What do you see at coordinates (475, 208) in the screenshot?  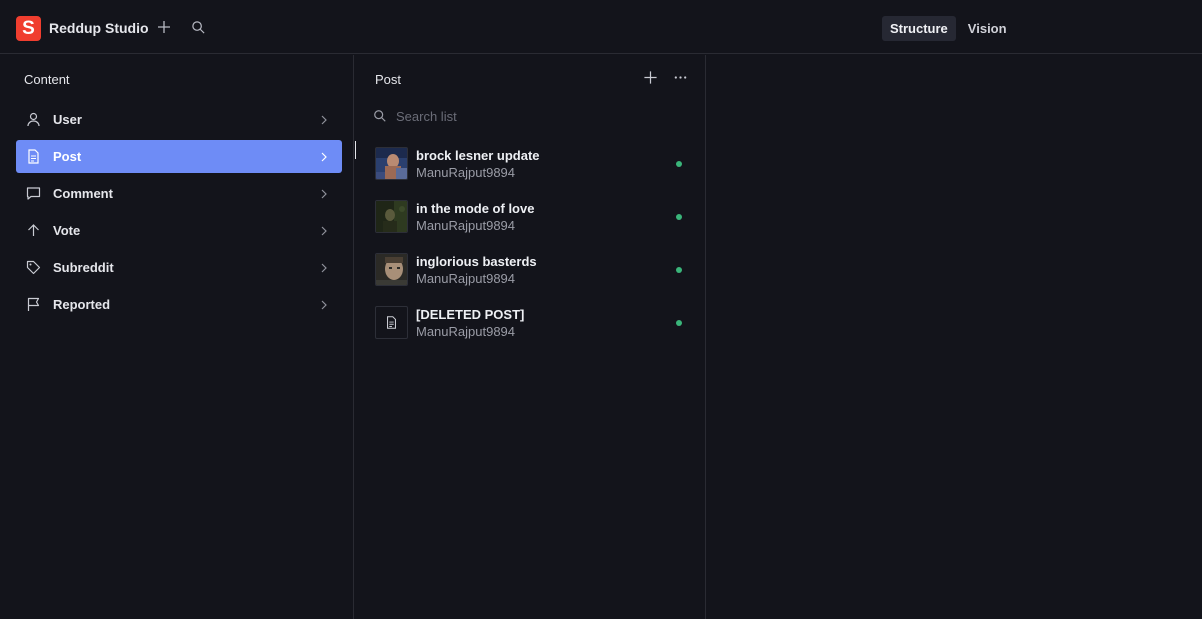 I see `post-title: in the mode of love` at bounding box center [475, 208].